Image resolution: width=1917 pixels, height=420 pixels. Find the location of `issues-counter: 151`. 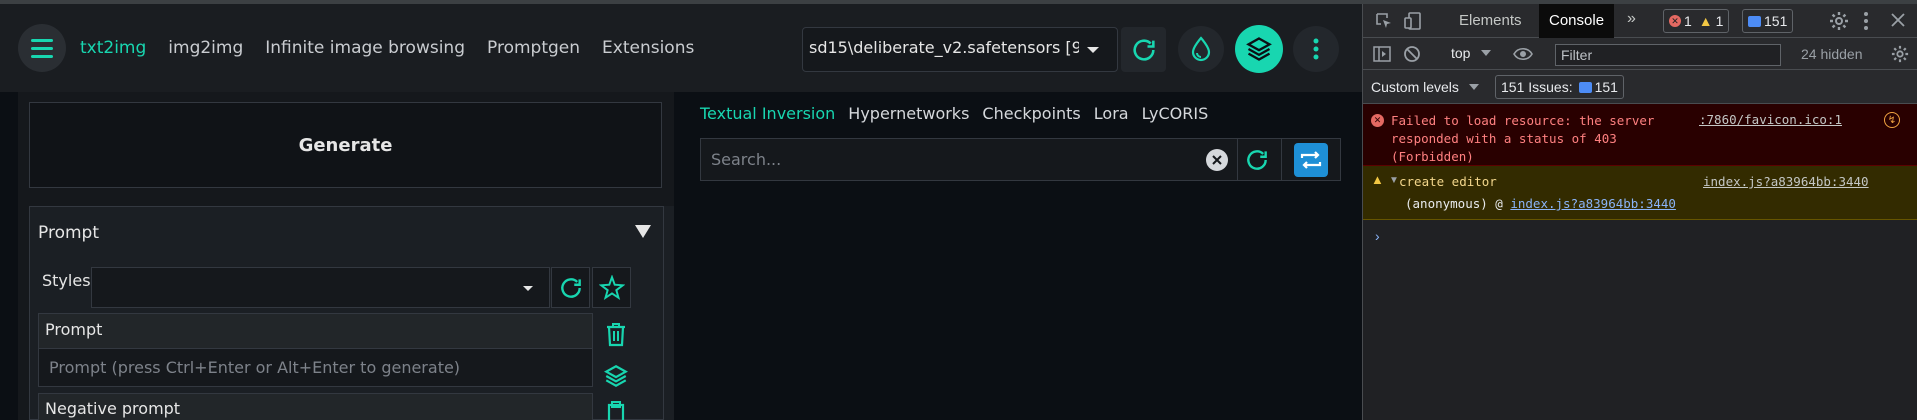

issues-counter: 151 is located at coordinates (1768, 21).